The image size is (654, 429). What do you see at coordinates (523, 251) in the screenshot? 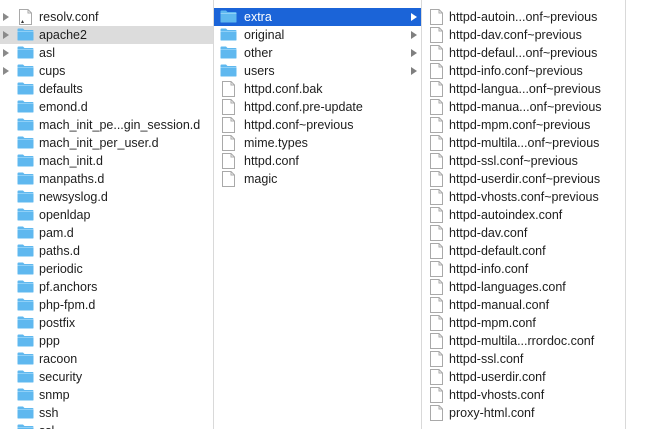
I see `file-row: httpd-default.conf` at bounding box center [523, 251].